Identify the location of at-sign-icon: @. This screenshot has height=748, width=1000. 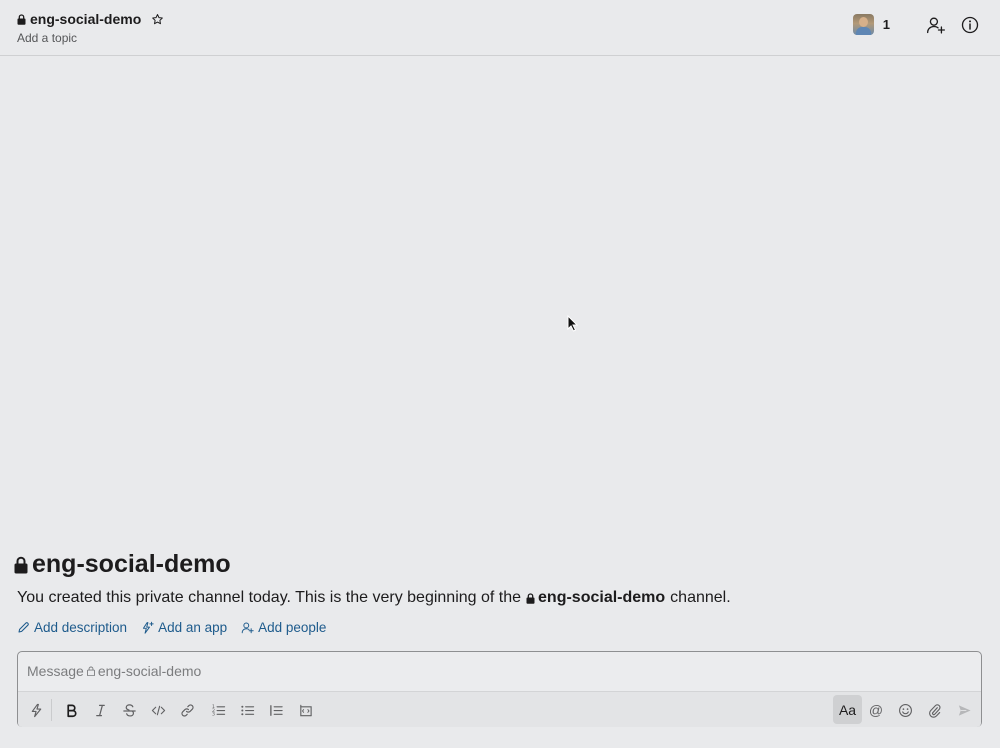
(876, 710).